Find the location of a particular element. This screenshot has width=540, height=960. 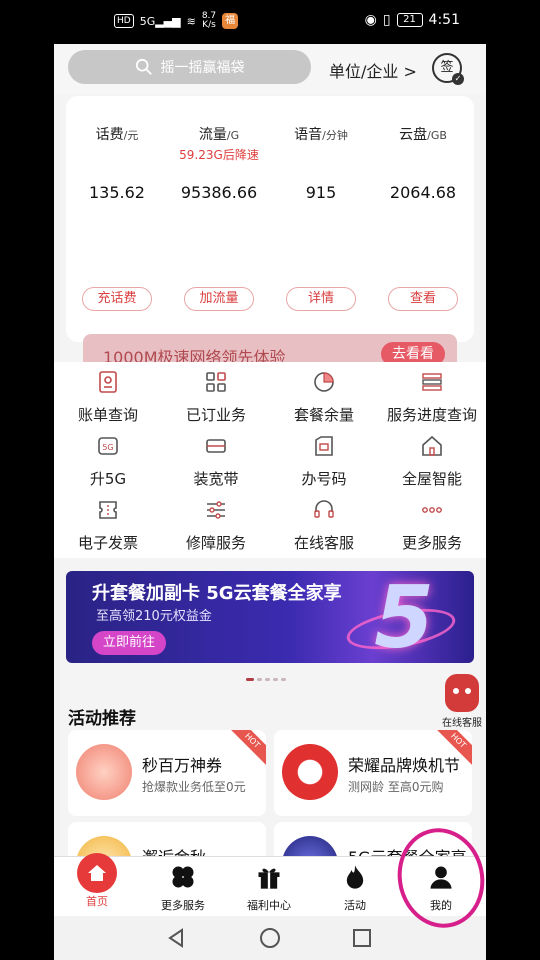

service-label: 升5G is located at coordinates (108, 479).